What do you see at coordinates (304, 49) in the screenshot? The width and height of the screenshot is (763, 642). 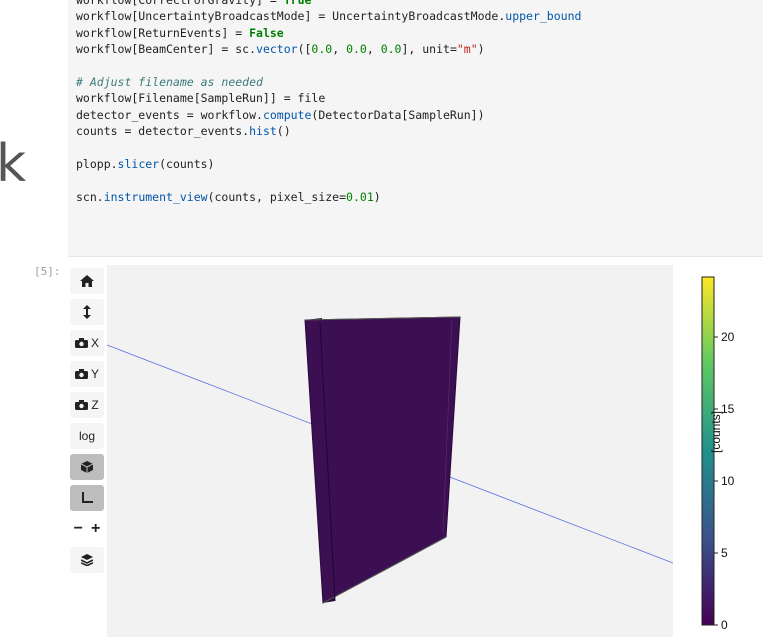 I see `code-token: ([` at bounding box center [304, 49].